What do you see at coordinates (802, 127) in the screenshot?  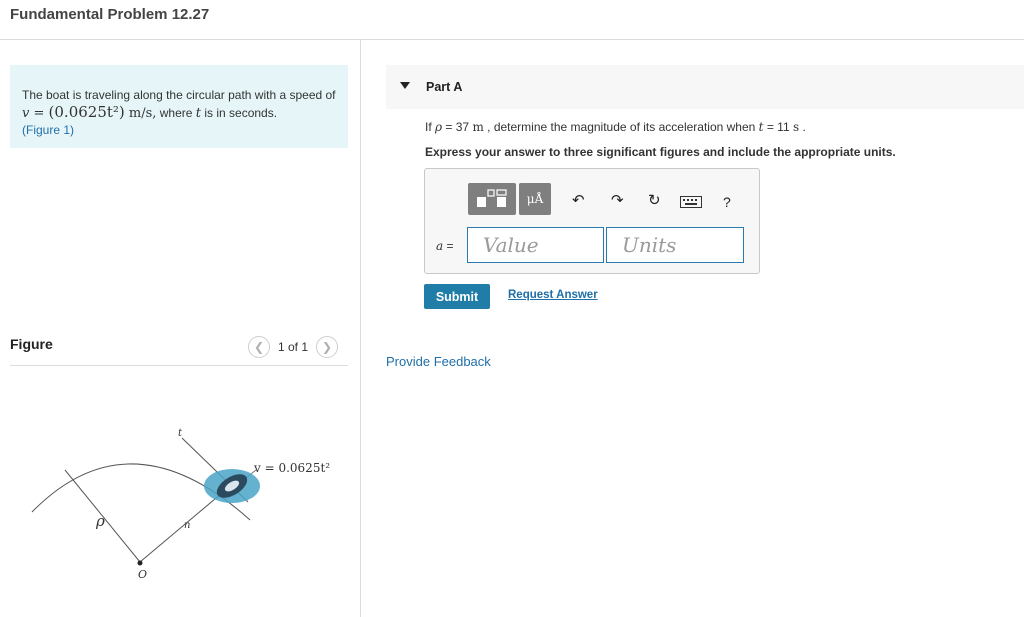 I see `question-suffix: .` at bounding box center [802, 127].